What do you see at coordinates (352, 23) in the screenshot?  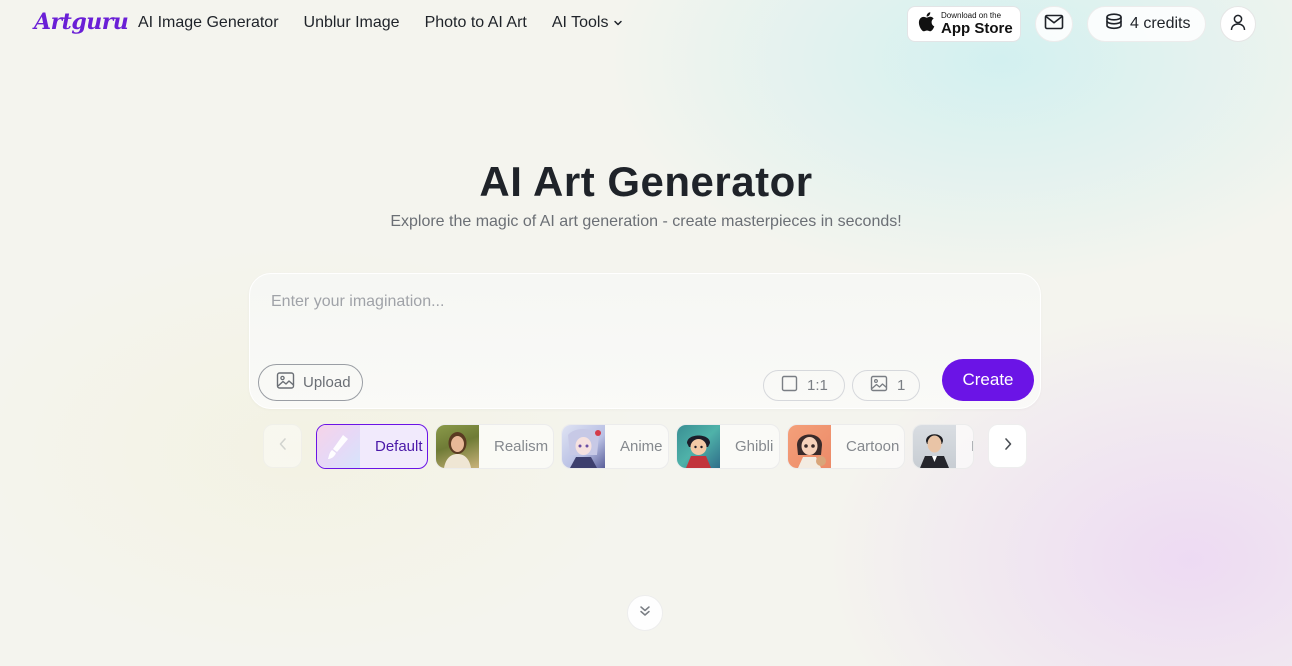 I see `nav-unblur-image: Unblur Image` at bounding box center [352, 23].